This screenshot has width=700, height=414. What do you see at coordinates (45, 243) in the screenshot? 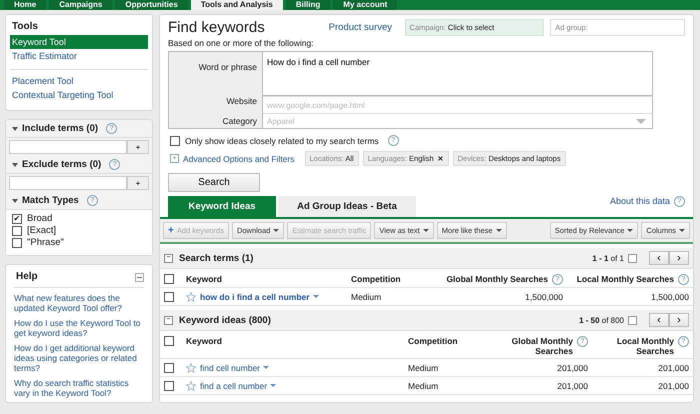
I see `match-type-label: "Phrase"` at bounding box center [45, 243].